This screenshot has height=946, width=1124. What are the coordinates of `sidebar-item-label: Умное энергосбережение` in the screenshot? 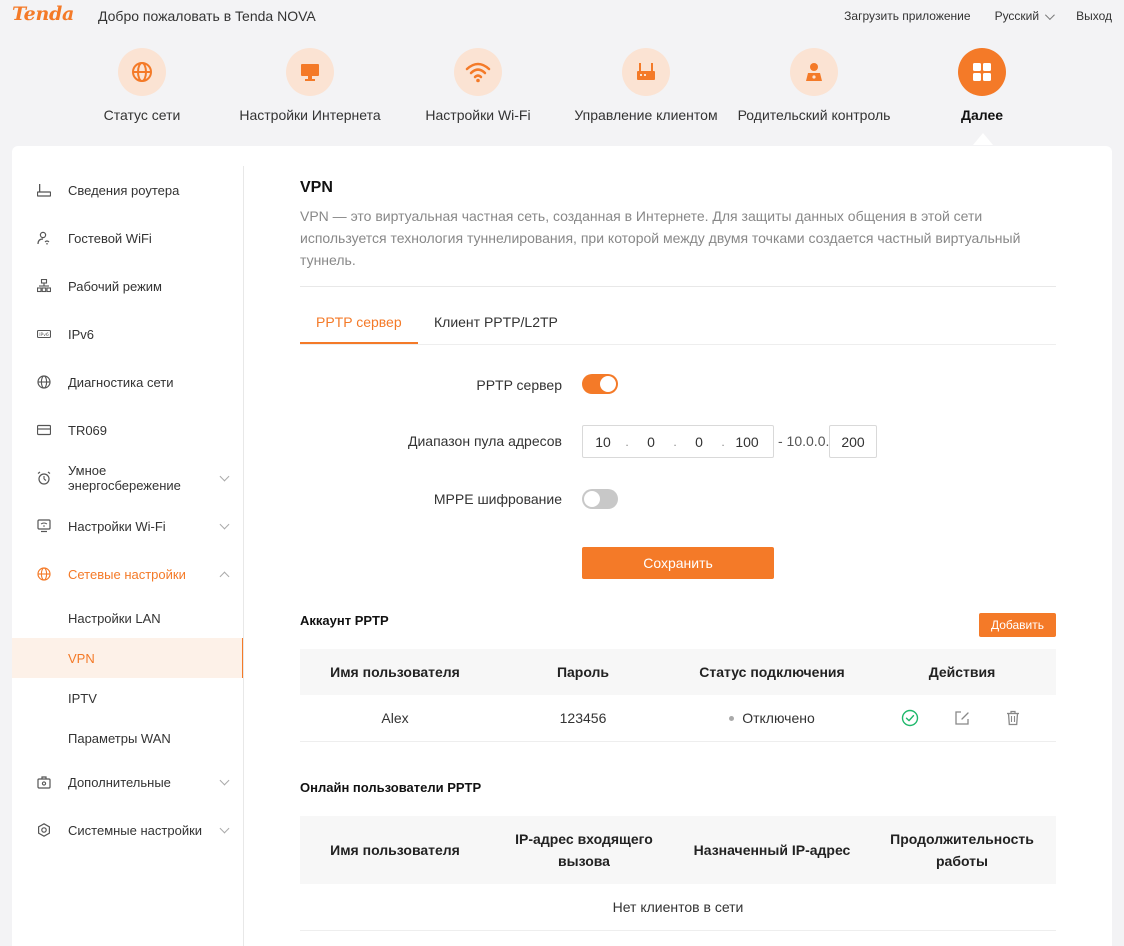 It's located at (124, 478).